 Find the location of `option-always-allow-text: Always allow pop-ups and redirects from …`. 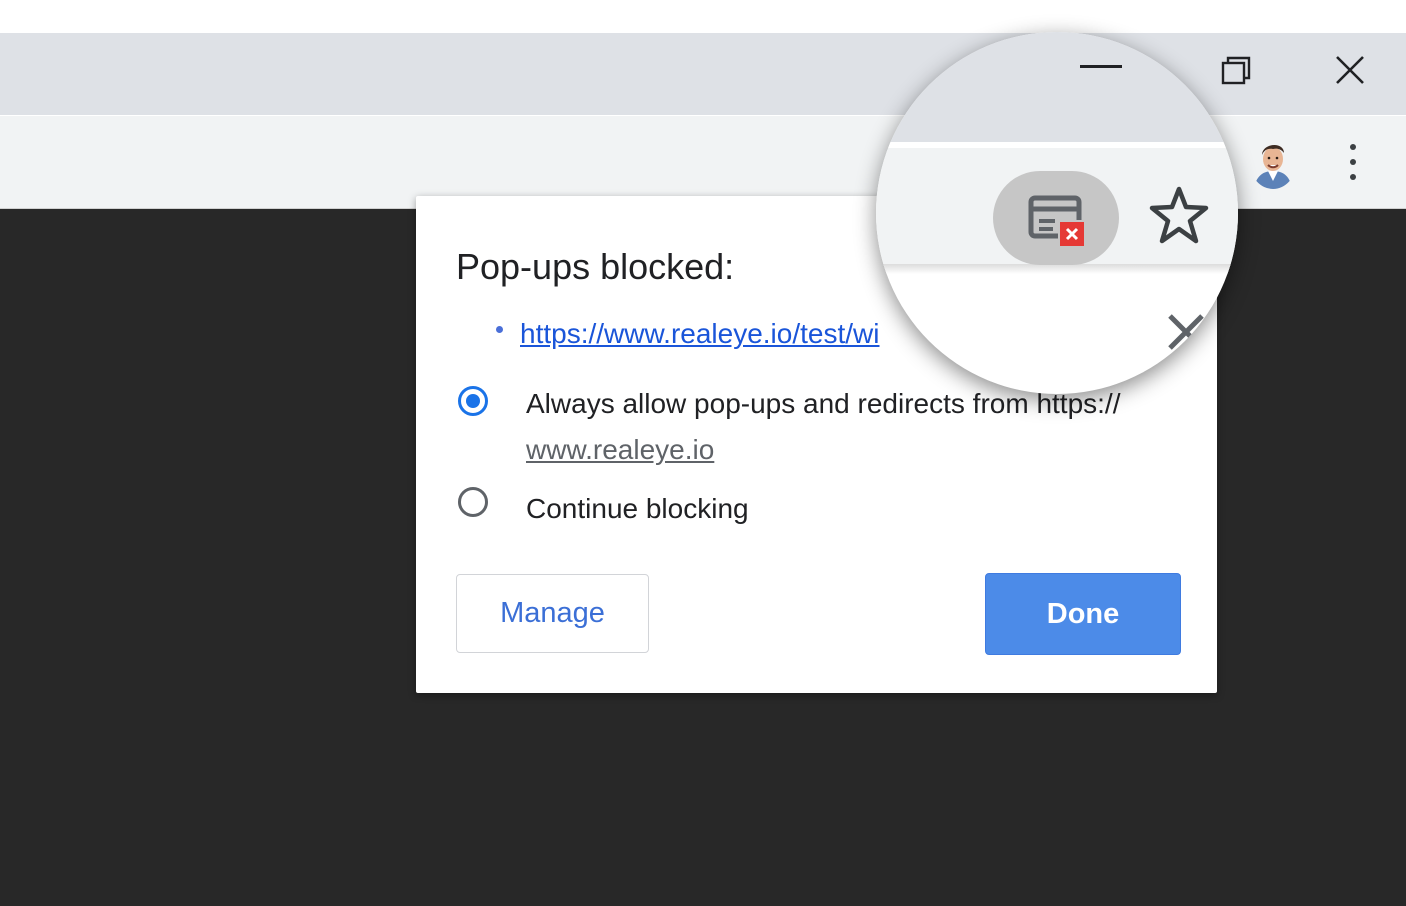

option-always-allow-text: Always allow pop-ups and redirects from … is located at coordinates (823, 403).